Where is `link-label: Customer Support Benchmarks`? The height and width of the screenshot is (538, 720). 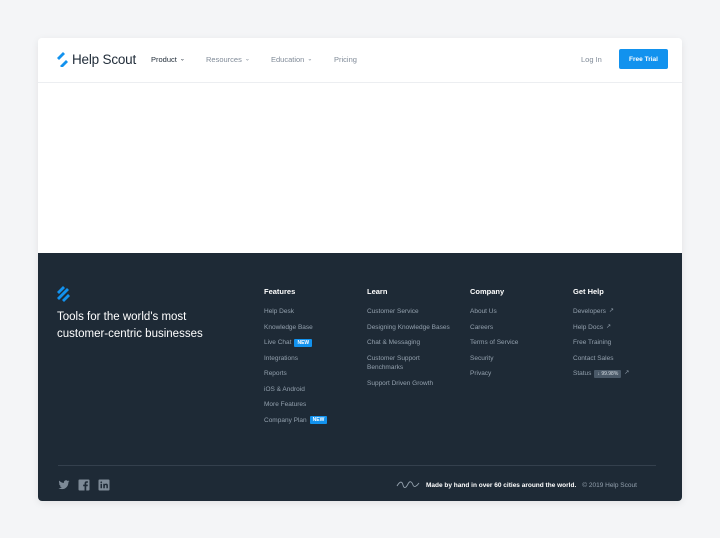 link-label: Customer Support Benchmarks is located at coordinates (393, 363).